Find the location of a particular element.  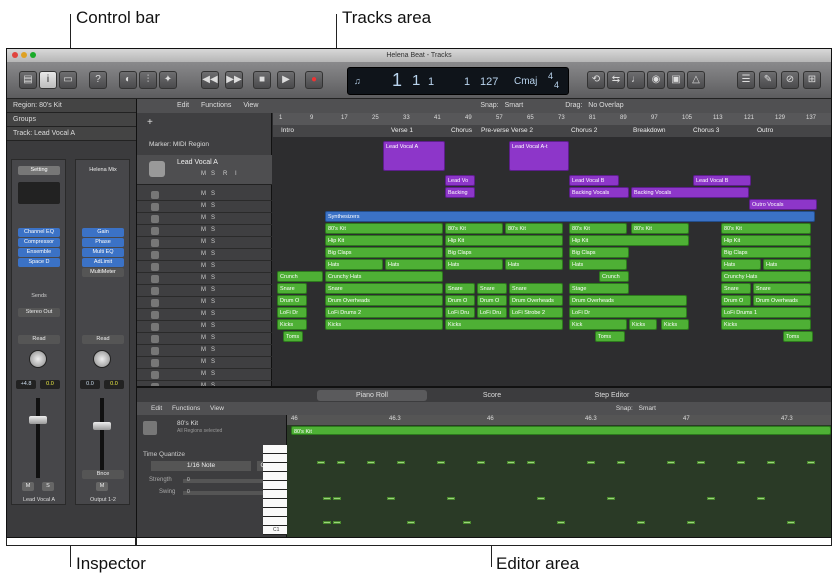

editors-button: ✦ is located at coordinates (168, 80).